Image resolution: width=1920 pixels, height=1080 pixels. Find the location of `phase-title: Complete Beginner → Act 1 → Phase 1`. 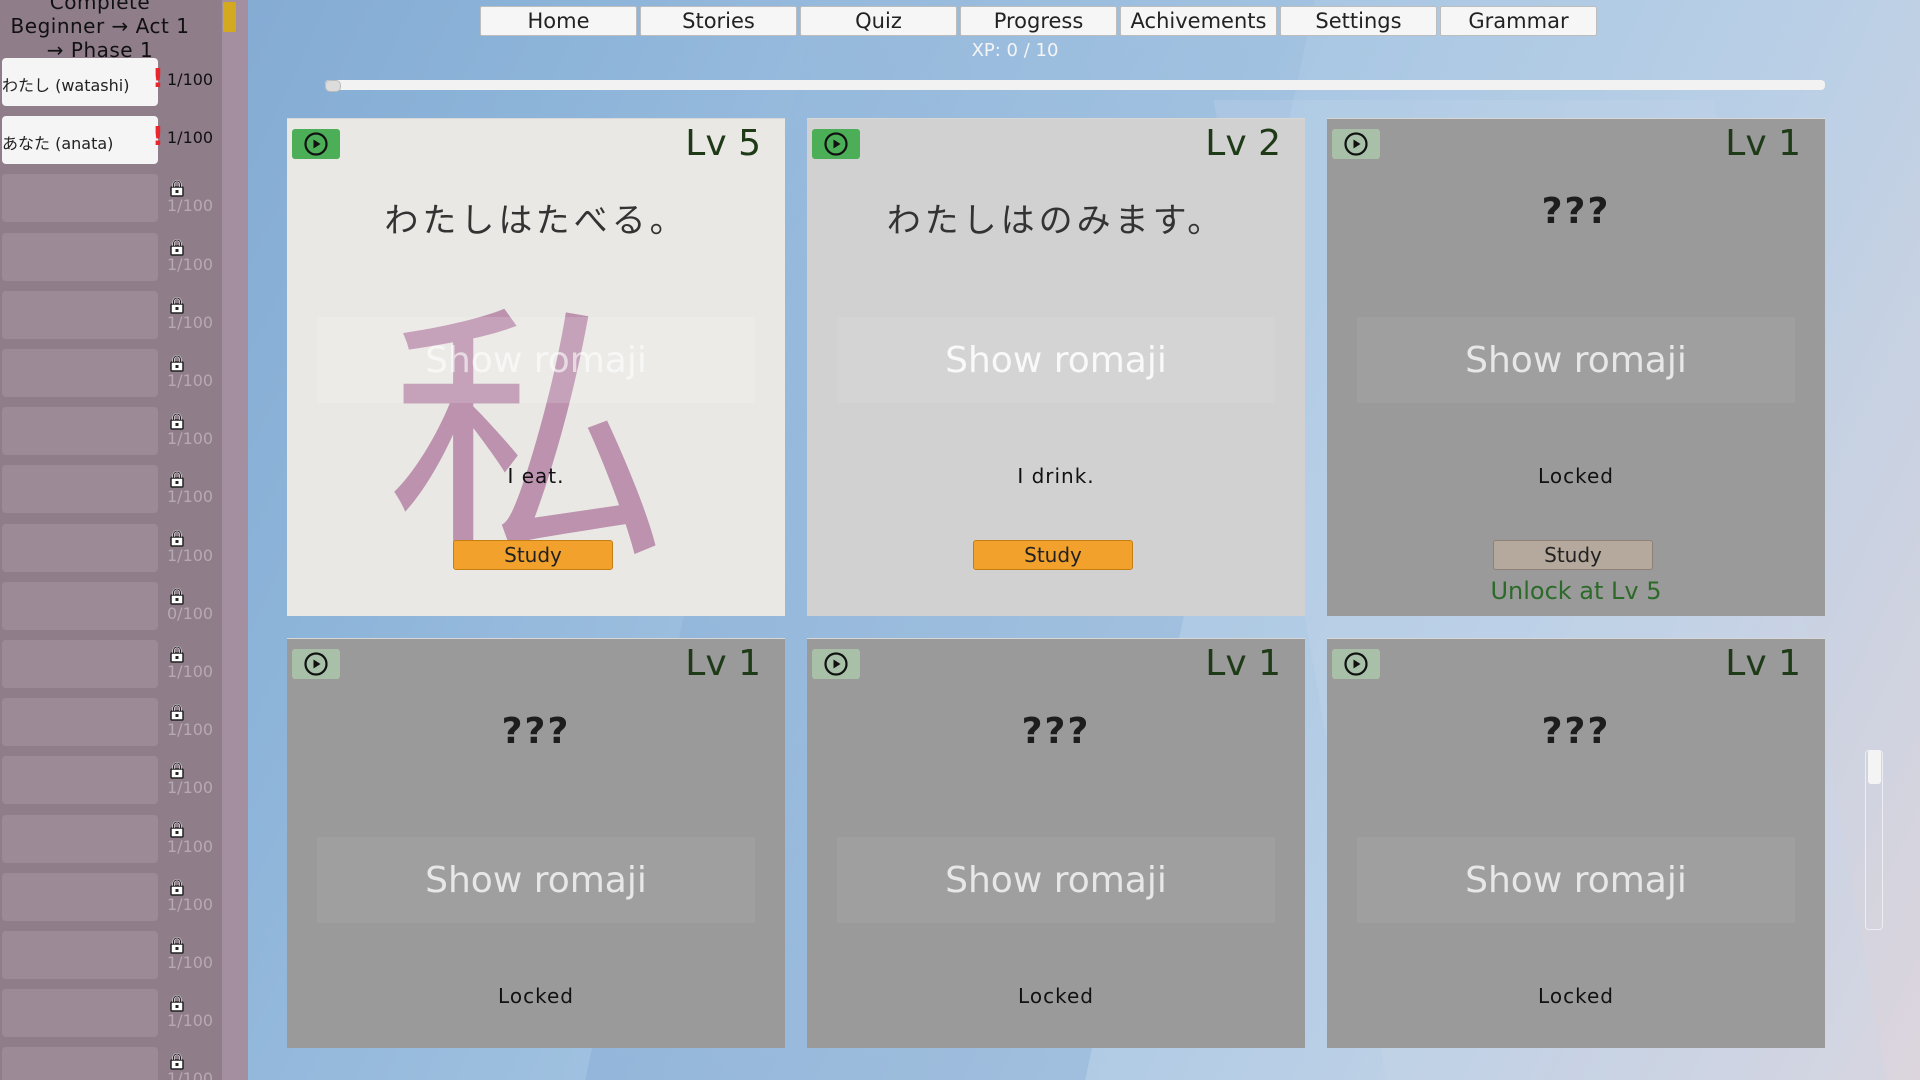

phase-title: Complete Beginner → Act 1 → Phase 1 is located at coordinates (100, 31).